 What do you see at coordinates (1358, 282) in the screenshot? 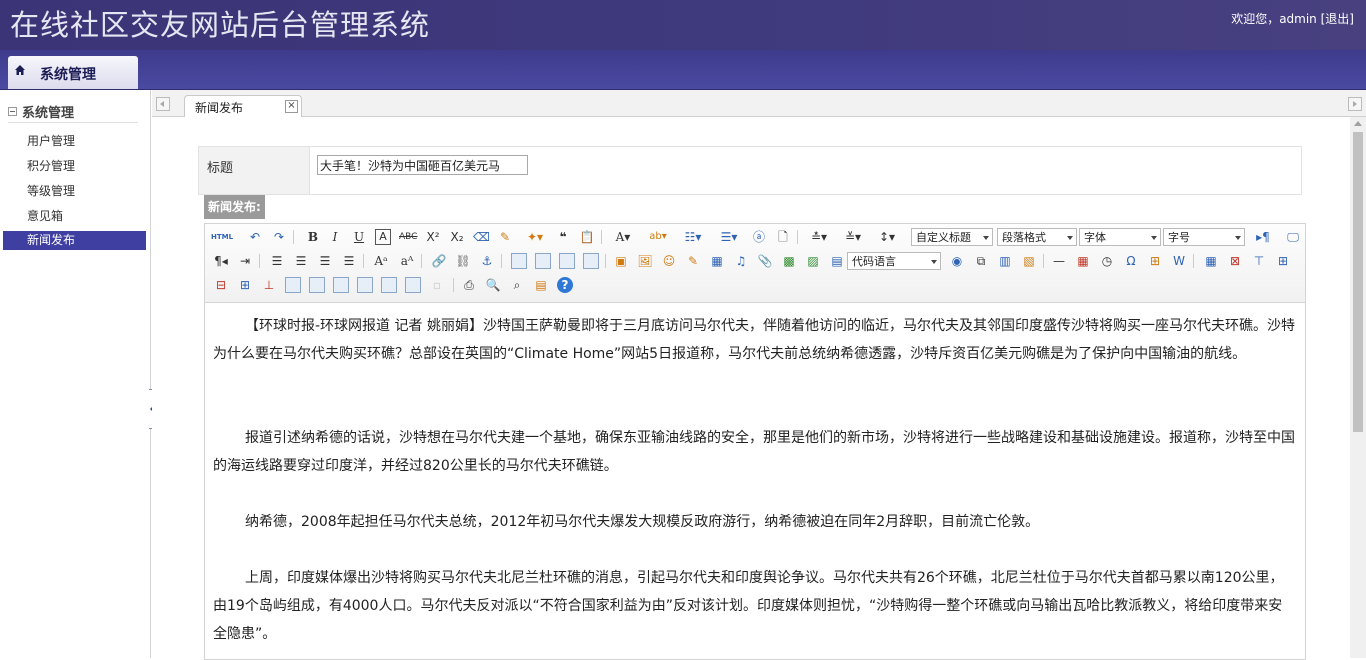
I see `scrollbar-thumb` at bounding box center [1358, 282].